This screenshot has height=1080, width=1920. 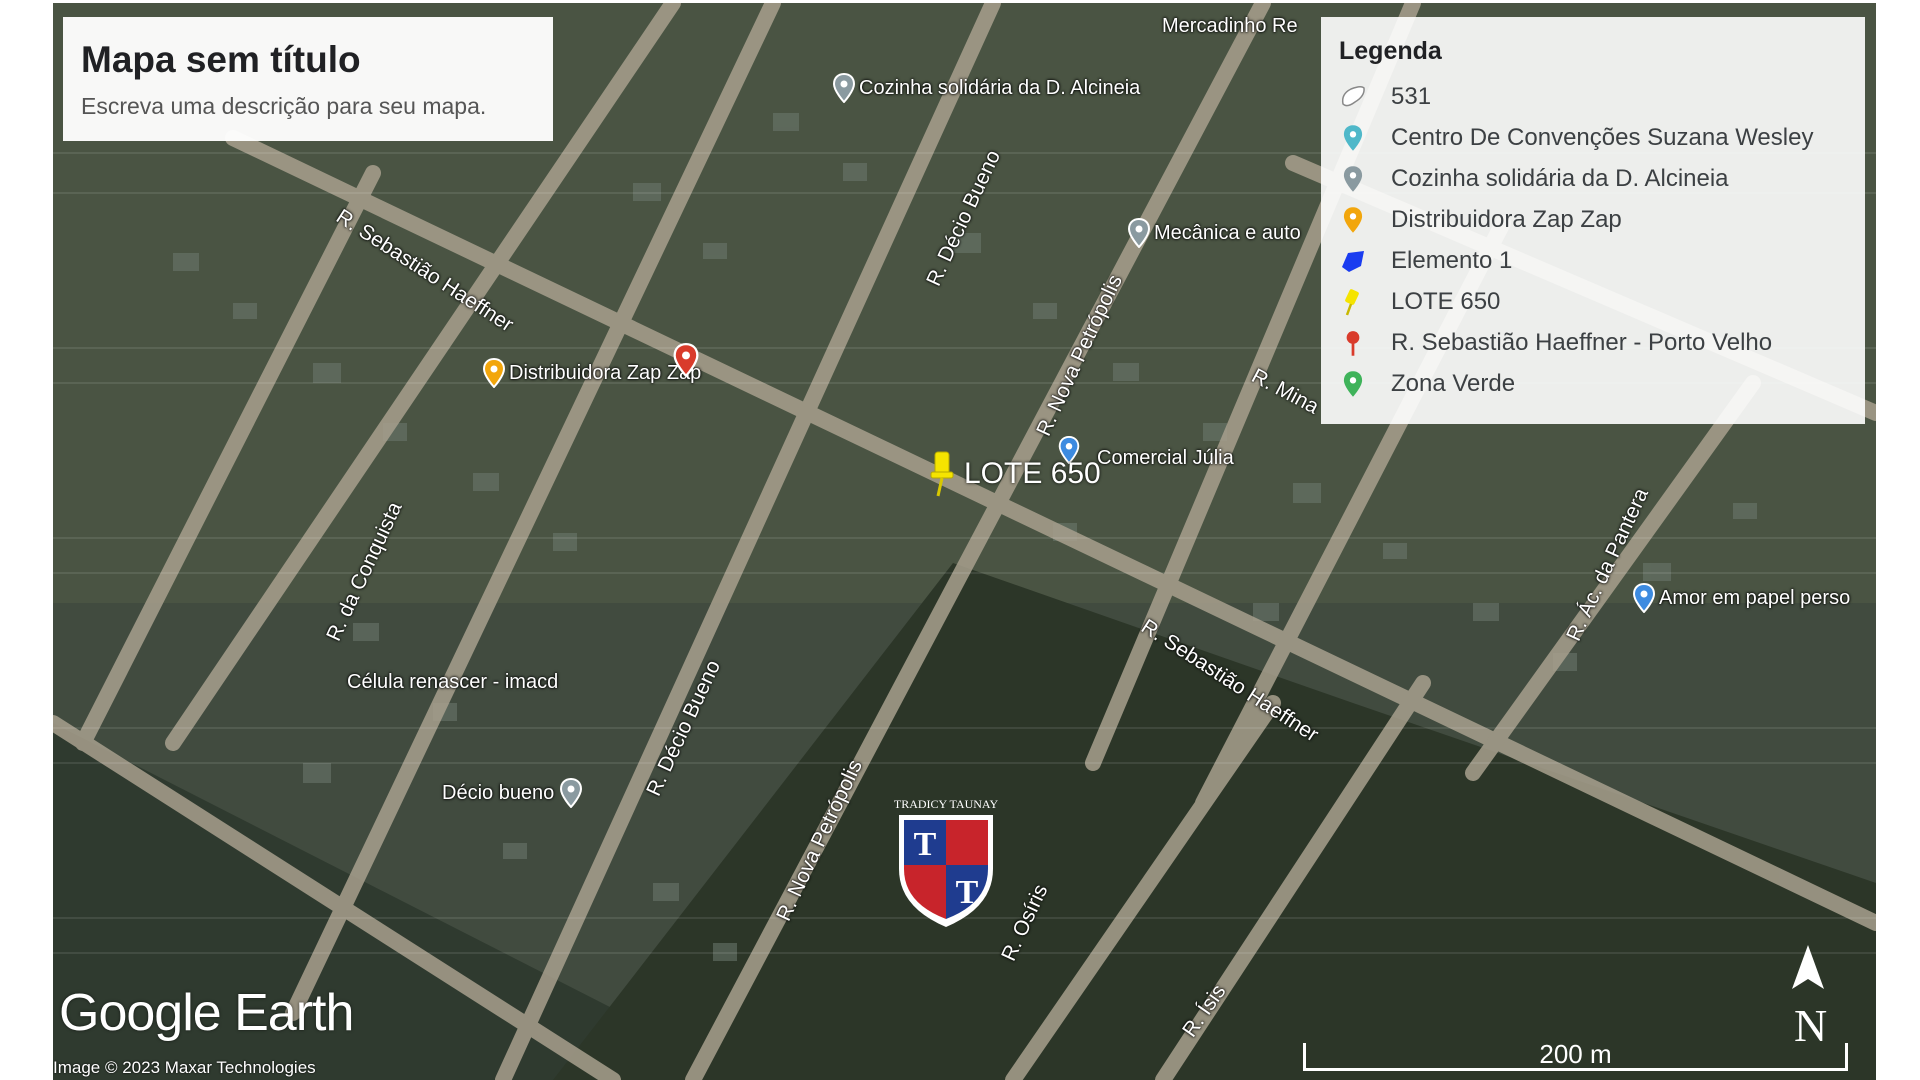 I want to click on legend-label: Elemento 1, so click(x=1452, y=260).